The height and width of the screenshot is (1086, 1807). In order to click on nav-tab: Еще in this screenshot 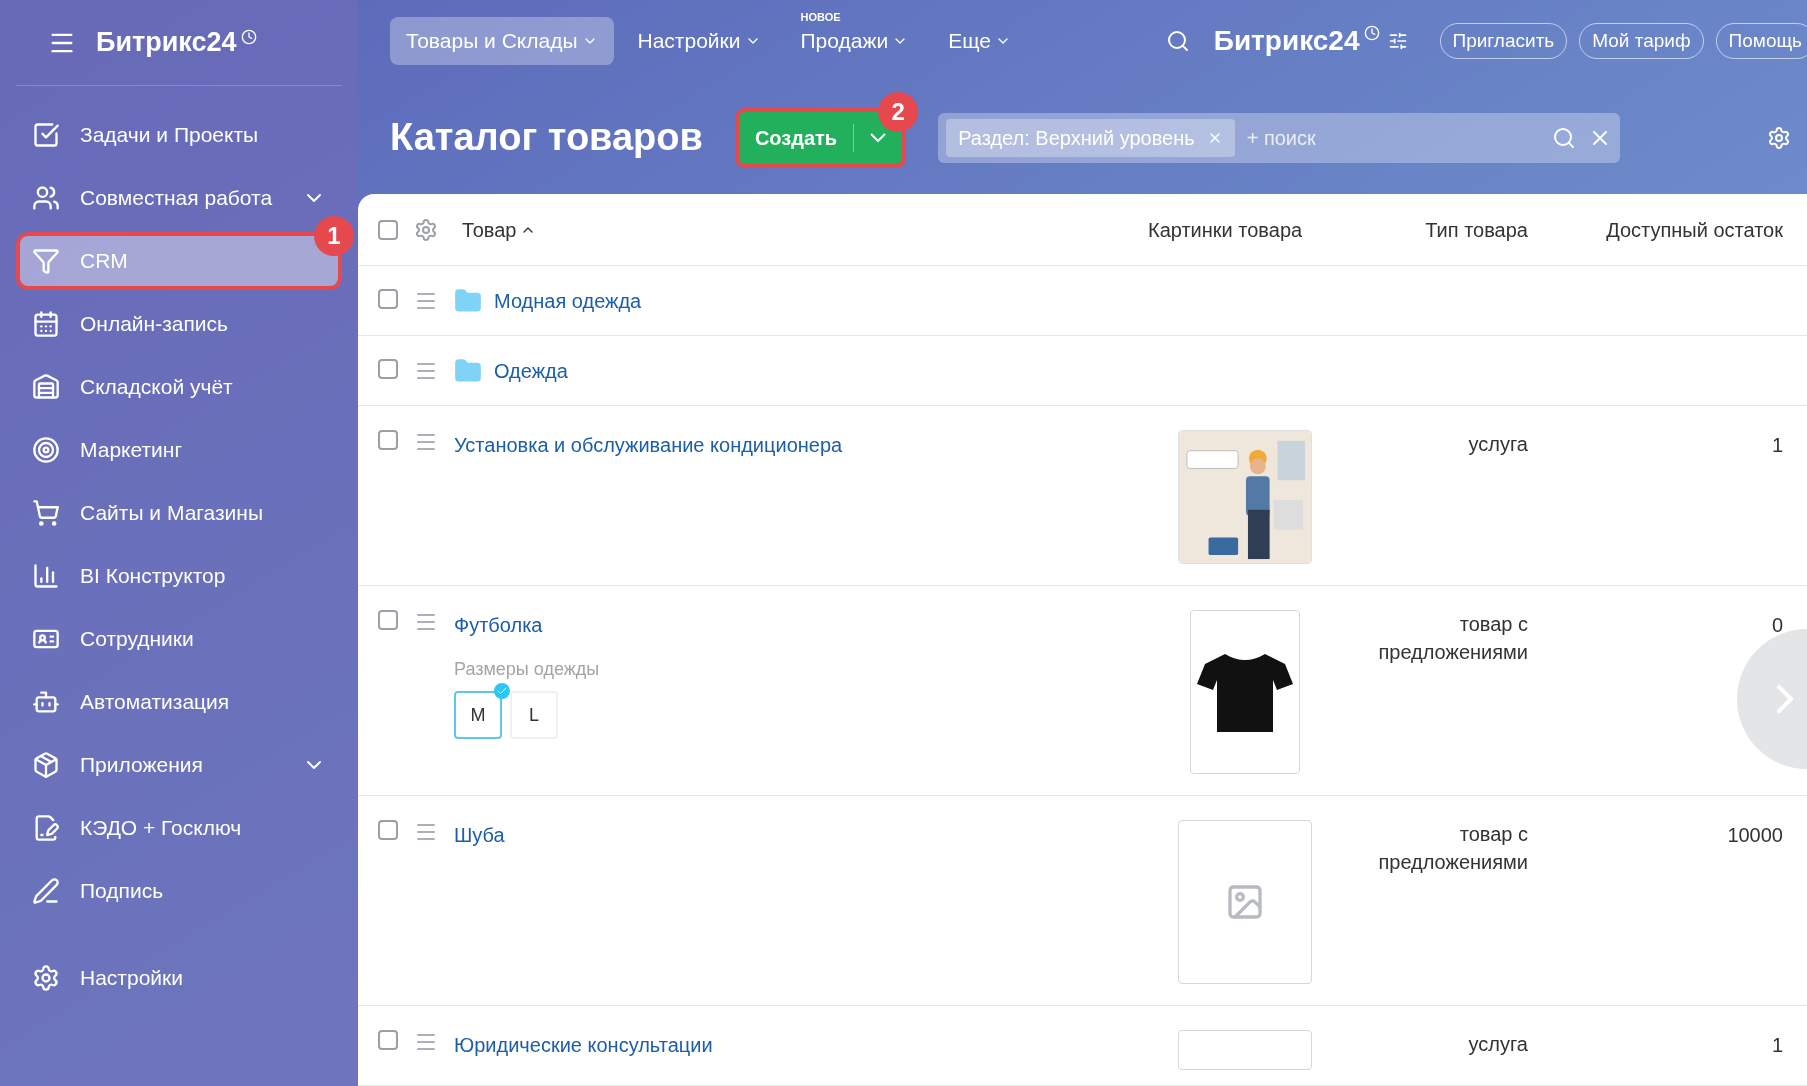, I will do `click(979, 40)`.